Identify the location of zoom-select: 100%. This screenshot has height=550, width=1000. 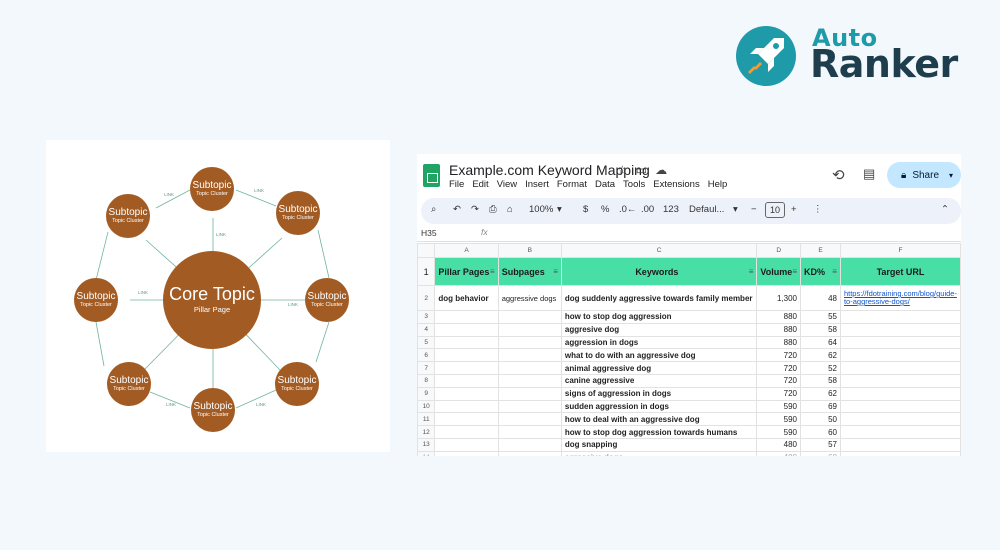
(541, 209).